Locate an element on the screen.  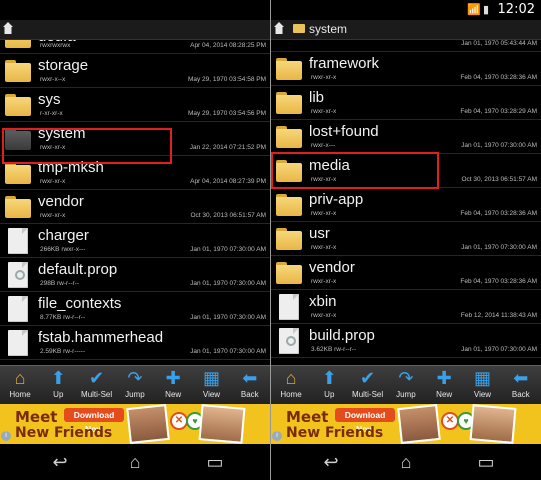
file-permissions: 3.62KB rw-r--r-- is located at coordinates (334, 349).